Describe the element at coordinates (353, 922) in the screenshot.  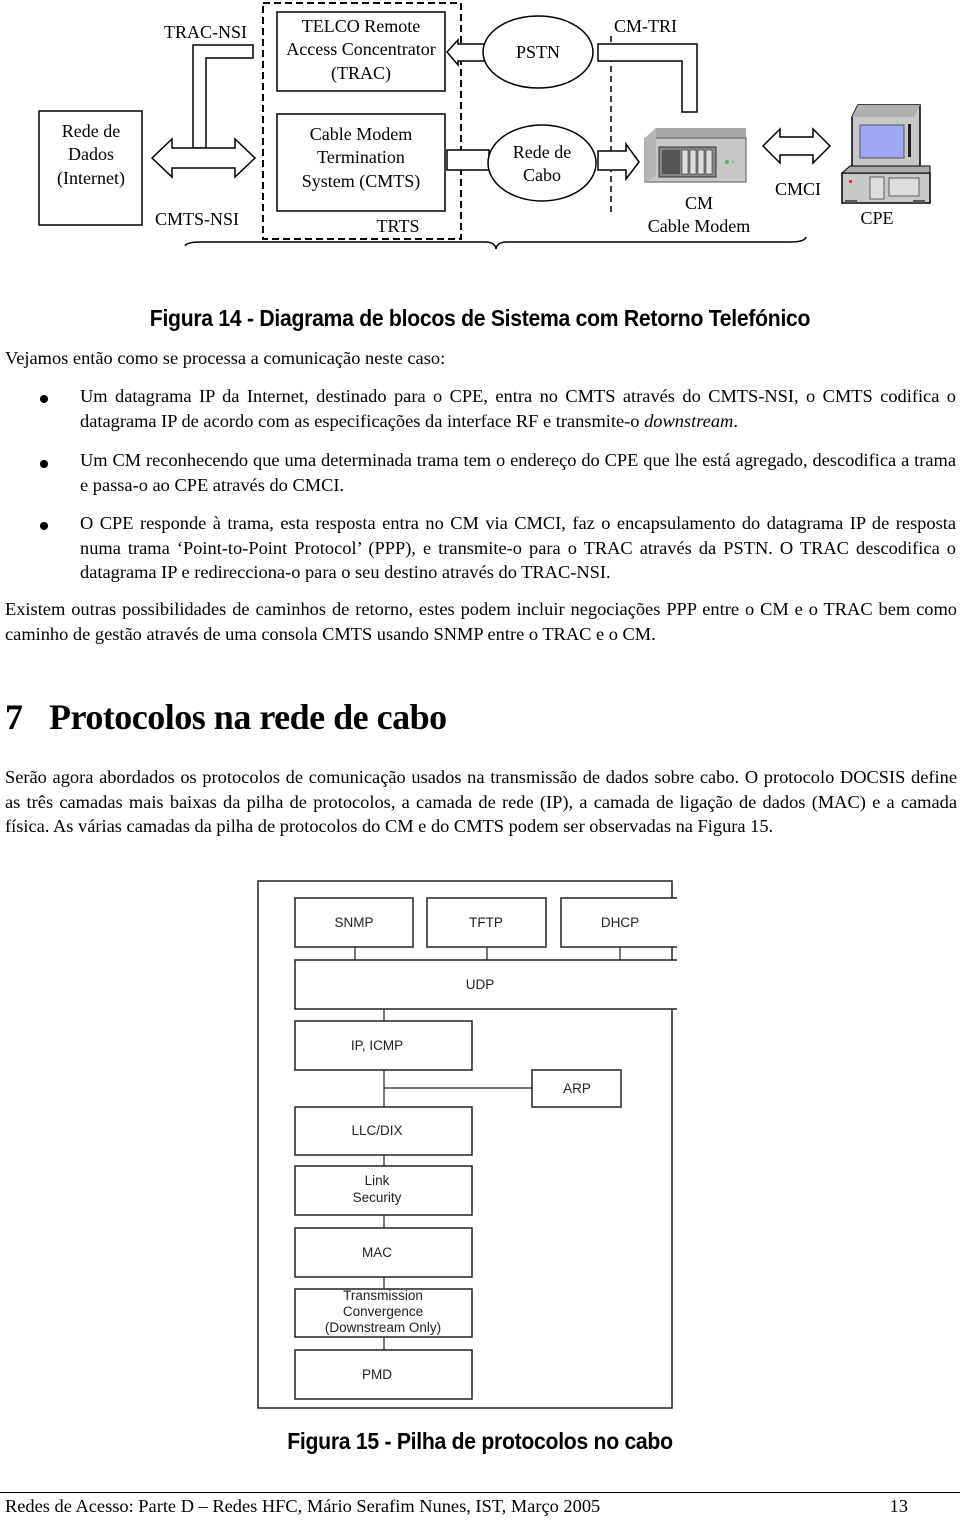
I see `layer-snmp-label: SNMP` at that location.